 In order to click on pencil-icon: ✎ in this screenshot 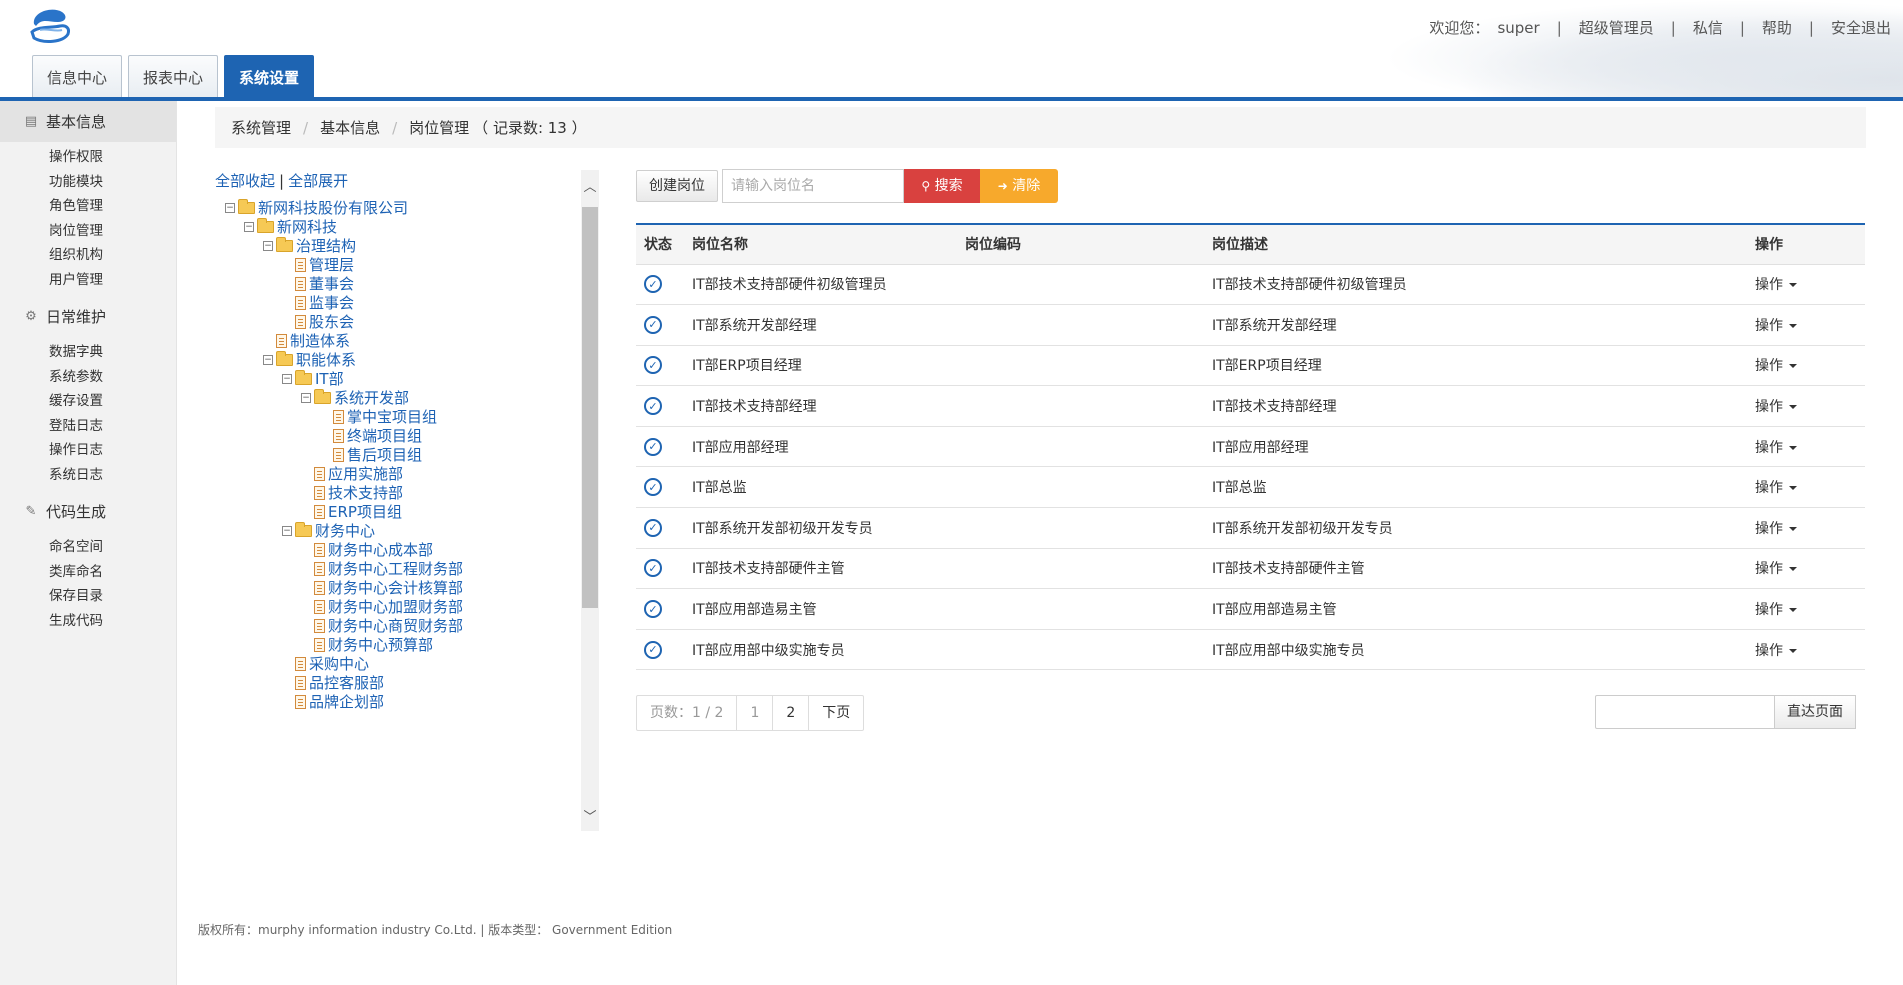, I will do `click(31, 511)`.